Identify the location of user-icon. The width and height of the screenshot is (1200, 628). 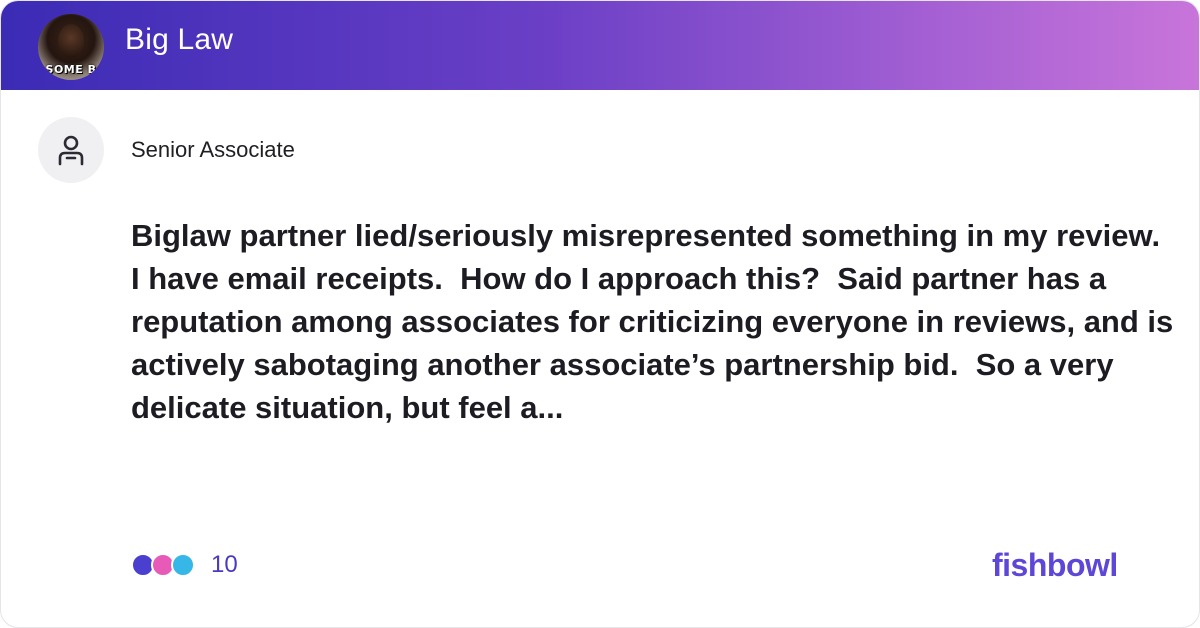
(71, 150).